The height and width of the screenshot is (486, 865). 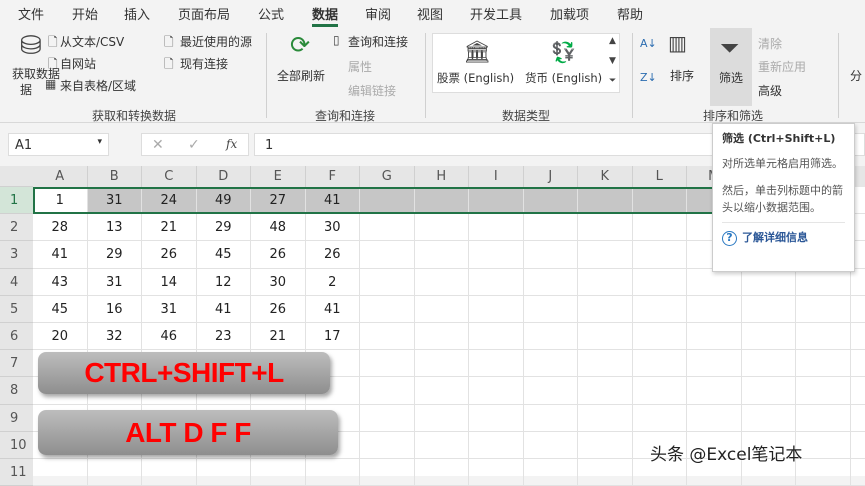 What do you see at coordinates (475, 78) in the screenshot?
I see `stocks-button: 股票 (English)` at bounding box center [475, 78].